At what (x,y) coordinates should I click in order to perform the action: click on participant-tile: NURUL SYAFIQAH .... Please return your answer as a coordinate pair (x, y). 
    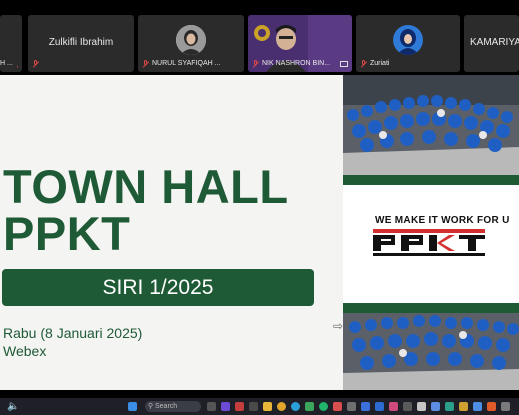
    Looking at the image, I should click on (191, 43).